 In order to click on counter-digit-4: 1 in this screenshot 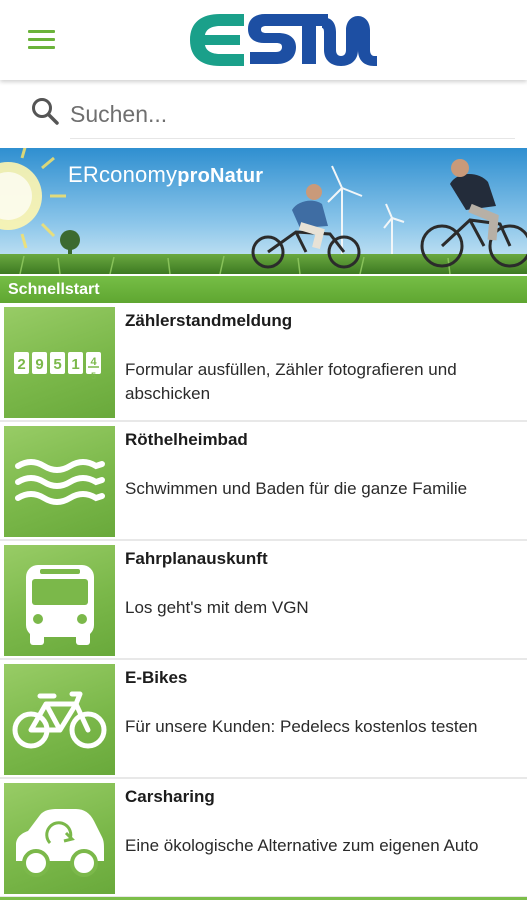, I will do `click(75, 364)`.